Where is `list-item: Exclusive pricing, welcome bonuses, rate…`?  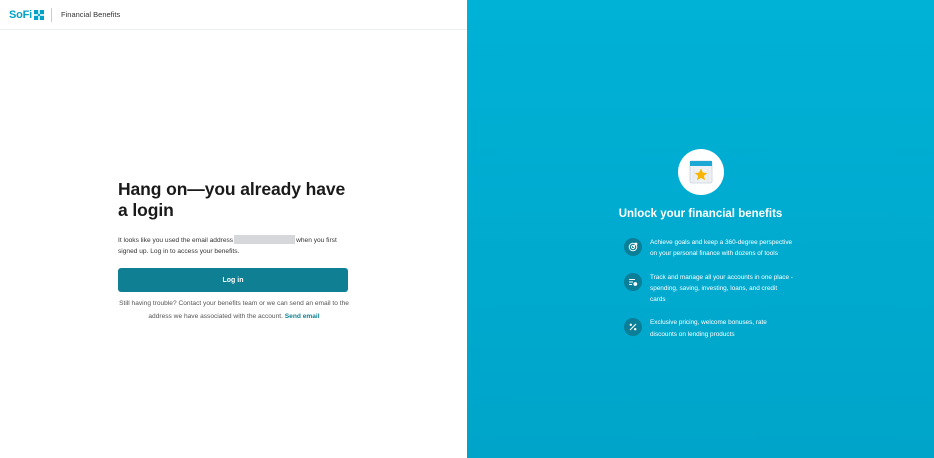 list-item: Exclusive pricing, welcome bonuses, rate… is located at coordinates (709, 328).